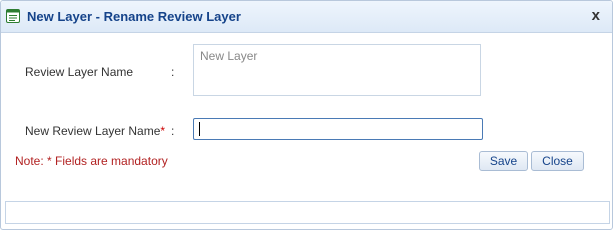 This screenshot has height=240, width=613. Describe the element at coordinates (557, 161) in the screenshot. I see `close-button: Close` at that location.